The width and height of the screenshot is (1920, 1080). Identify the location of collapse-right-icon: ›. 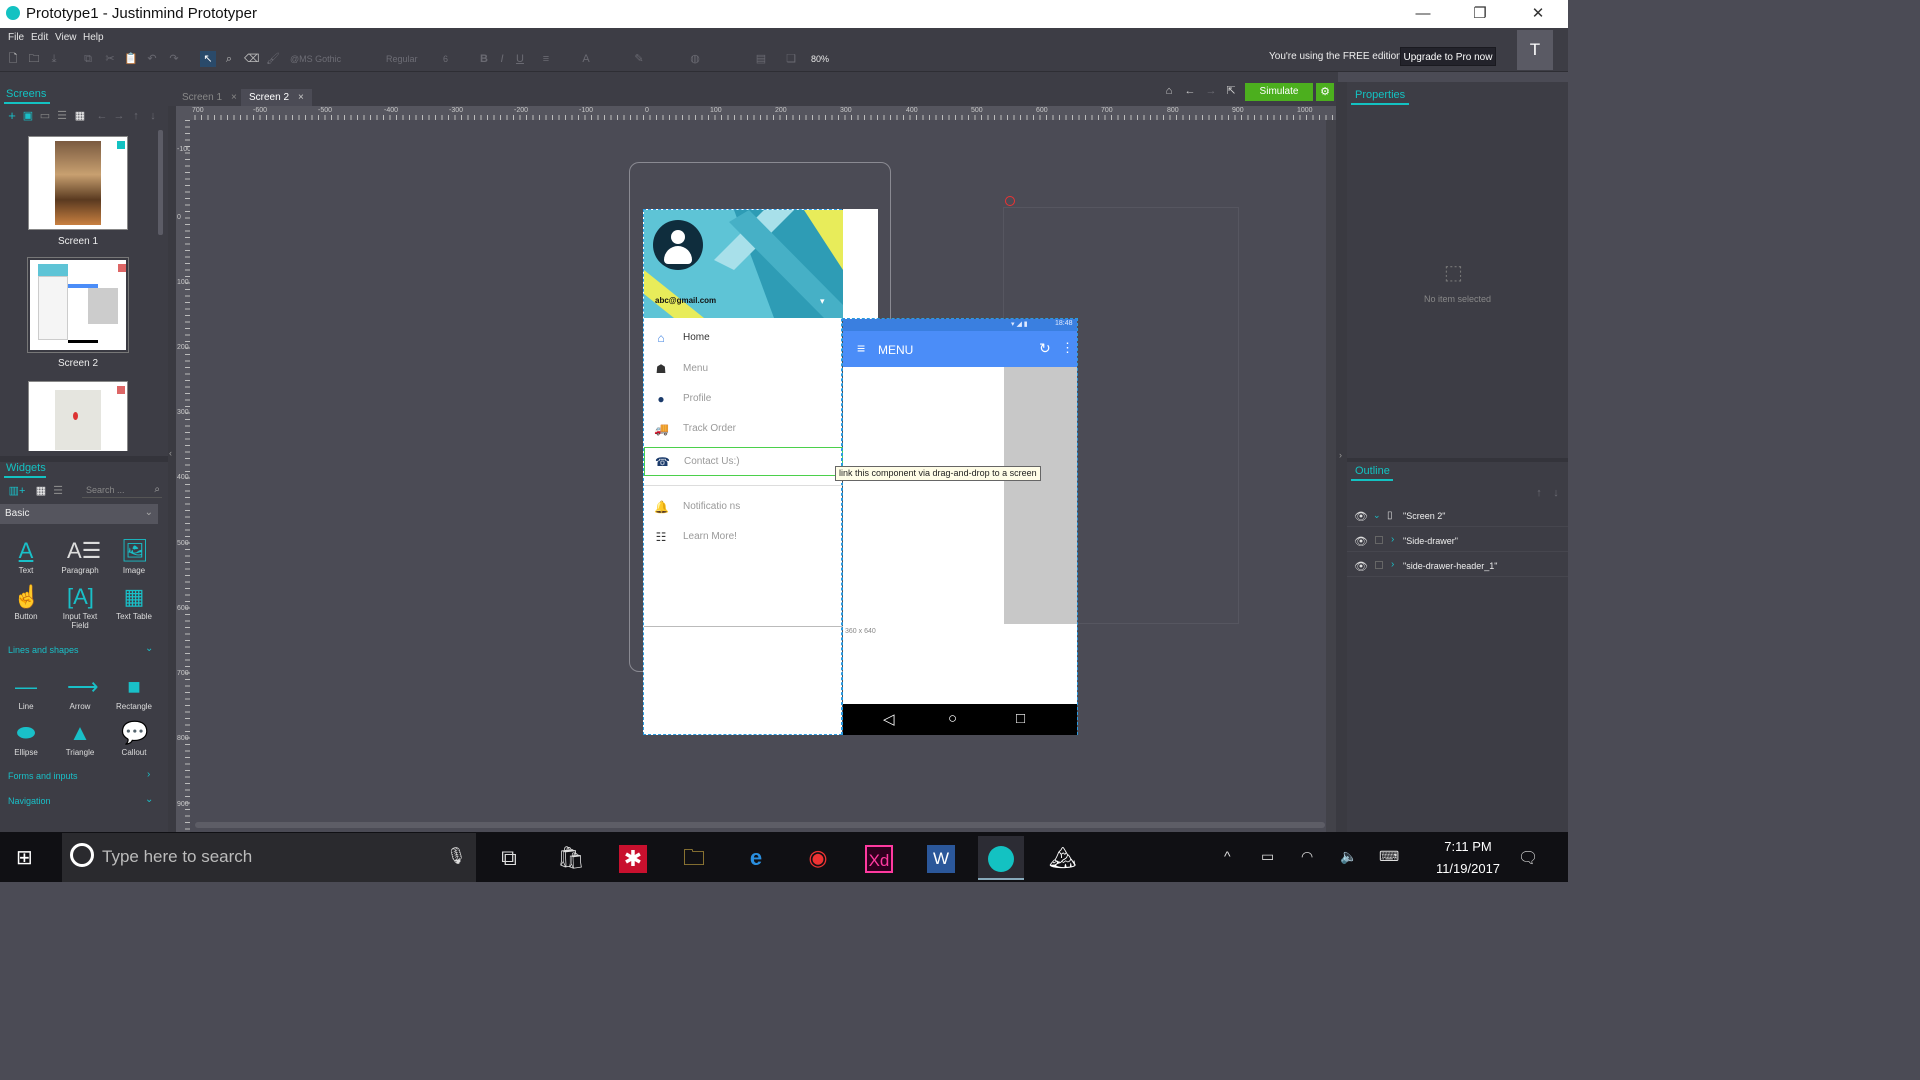
(1340, 455).